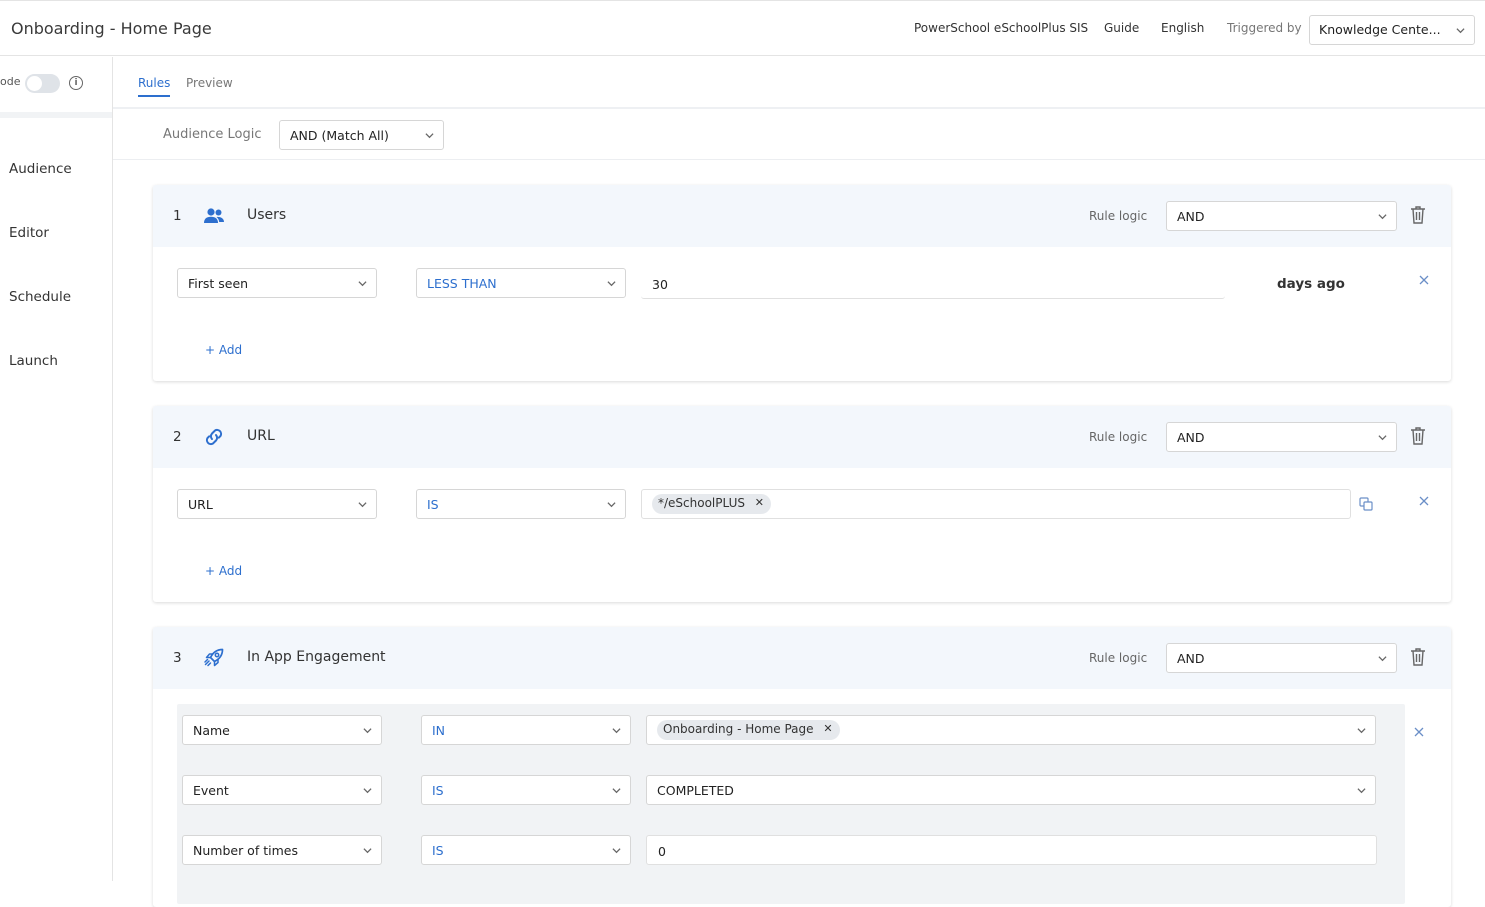  Describe the element at coordinates (218, 283) in the screenshot. I see `condition-field-value: First seen` at that location.